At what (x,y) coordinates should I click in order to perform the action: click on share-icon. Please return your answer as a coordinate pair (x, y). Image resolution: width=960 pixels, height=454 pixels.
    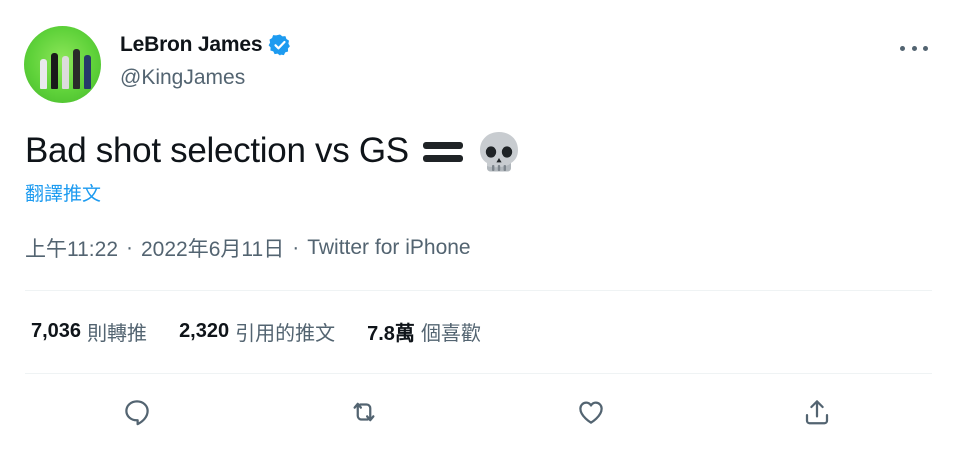
    Looking at the image, I should click on (817, 412).